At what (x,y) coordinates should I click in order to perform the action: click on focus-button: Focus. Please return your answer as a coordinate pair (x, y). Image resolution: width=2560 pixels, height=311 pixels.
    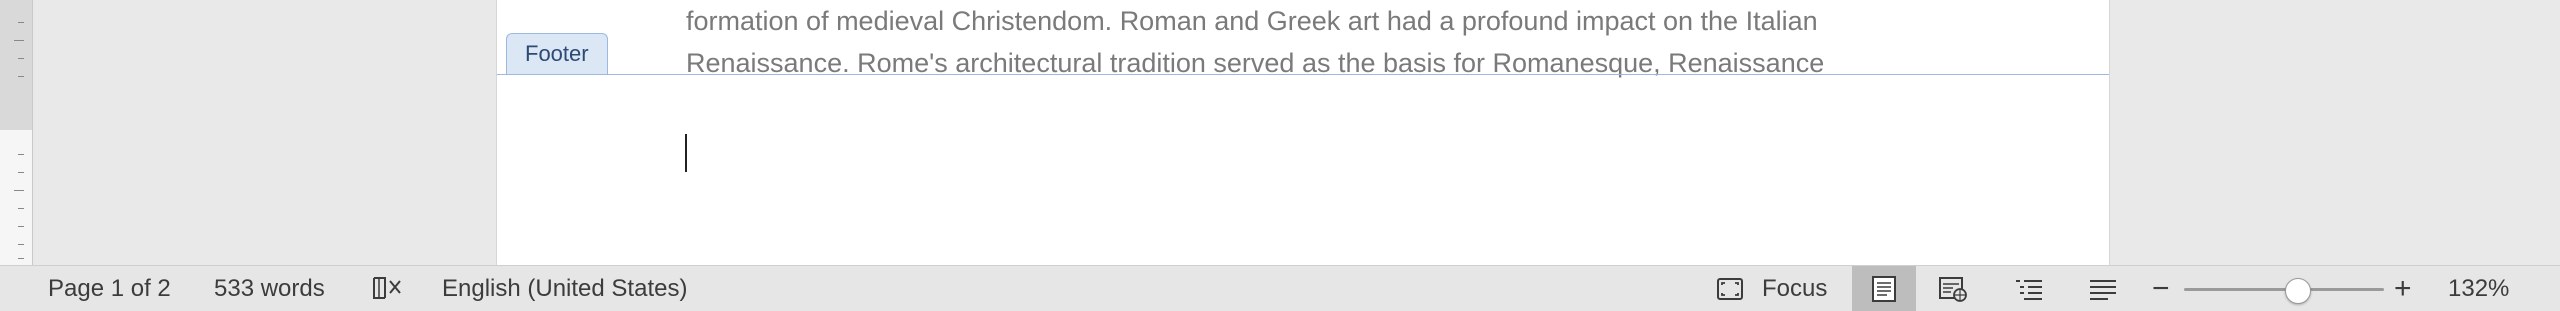
    Looking at the image, I should click on (1794, 288).